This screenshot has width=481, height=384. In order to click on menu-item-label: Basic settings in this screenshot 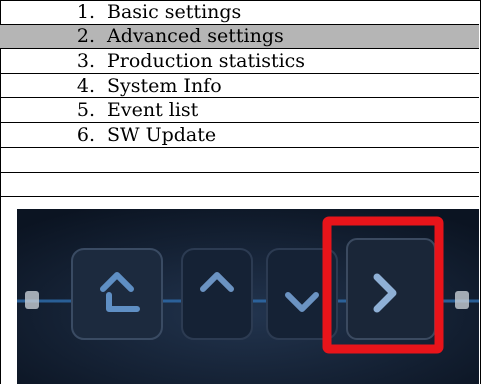, I will do `click(174, 11)`.